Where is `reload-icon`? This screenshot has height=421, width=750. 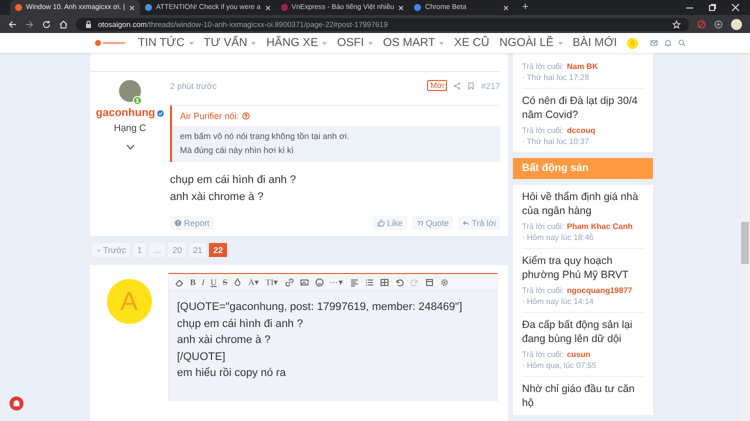
reload-icon is located at coordinates (46, 24).